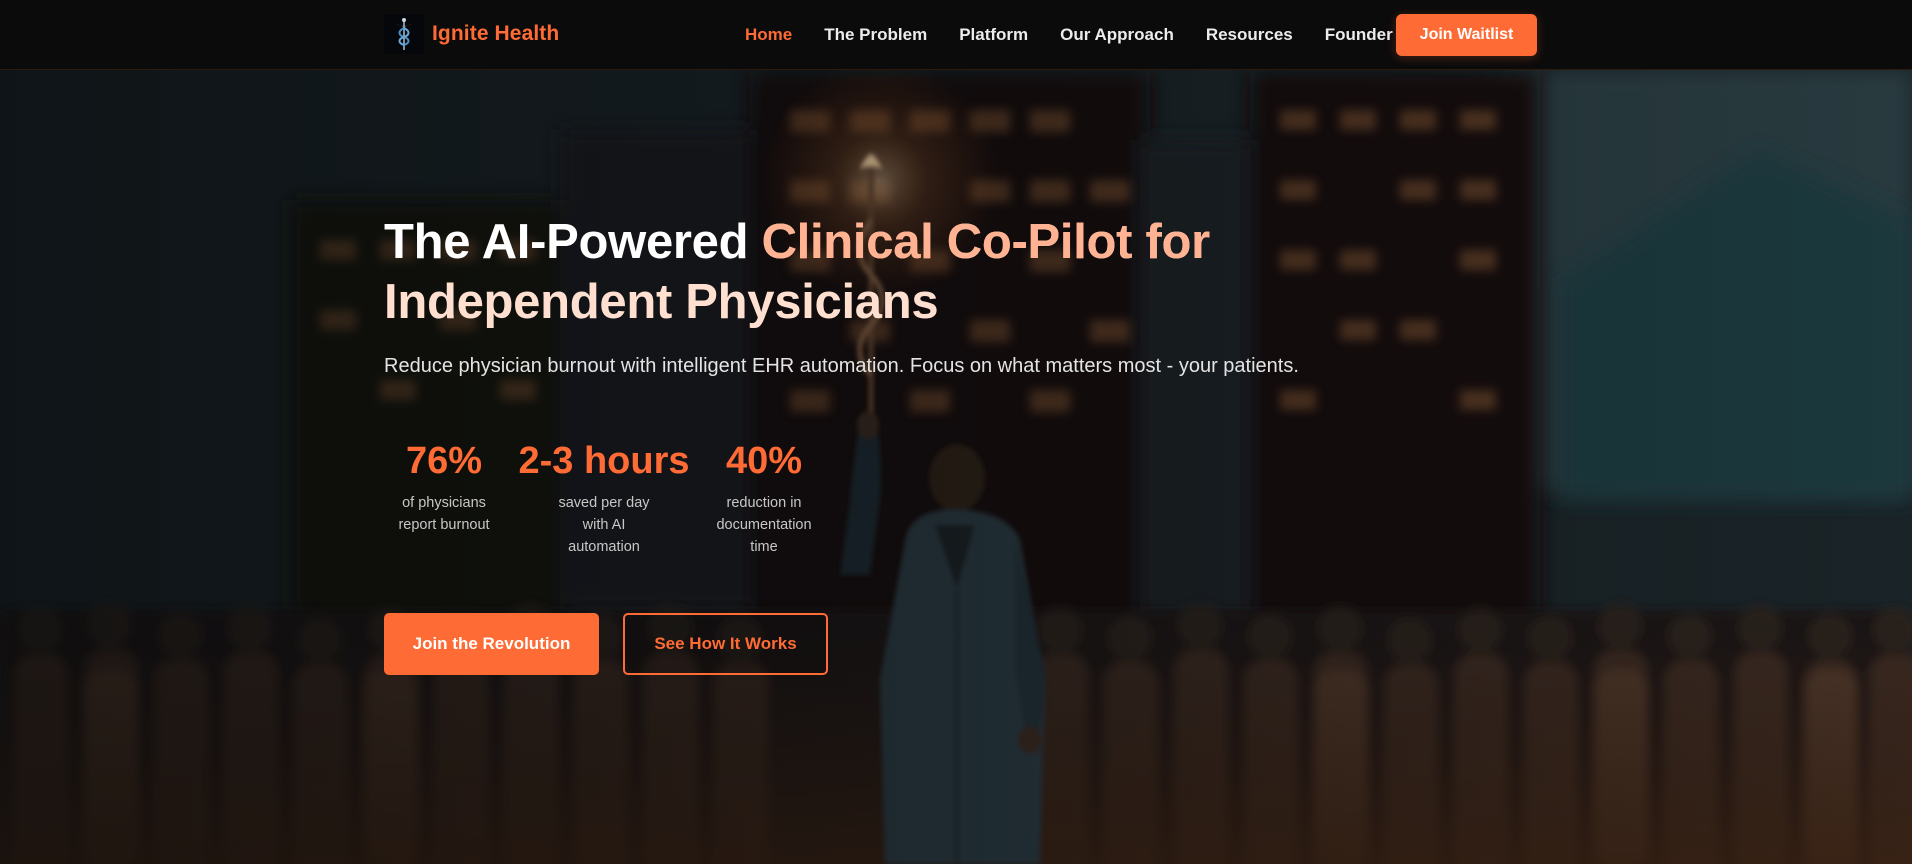 This screenshot has width=1912, height=864. Describe the element at coordinates (604, 461) in the screenshot. I see `stat-value: 2-3 hours` at that location.